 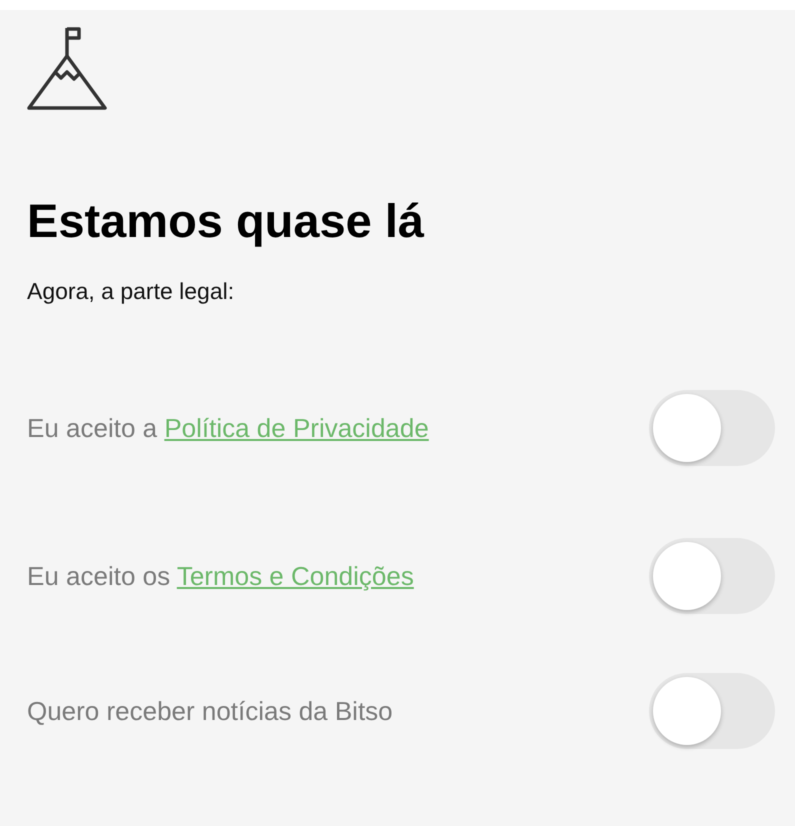 I want to click on consent-label: Eu aceito os Termos e Condições, so click(x=220, y=576).